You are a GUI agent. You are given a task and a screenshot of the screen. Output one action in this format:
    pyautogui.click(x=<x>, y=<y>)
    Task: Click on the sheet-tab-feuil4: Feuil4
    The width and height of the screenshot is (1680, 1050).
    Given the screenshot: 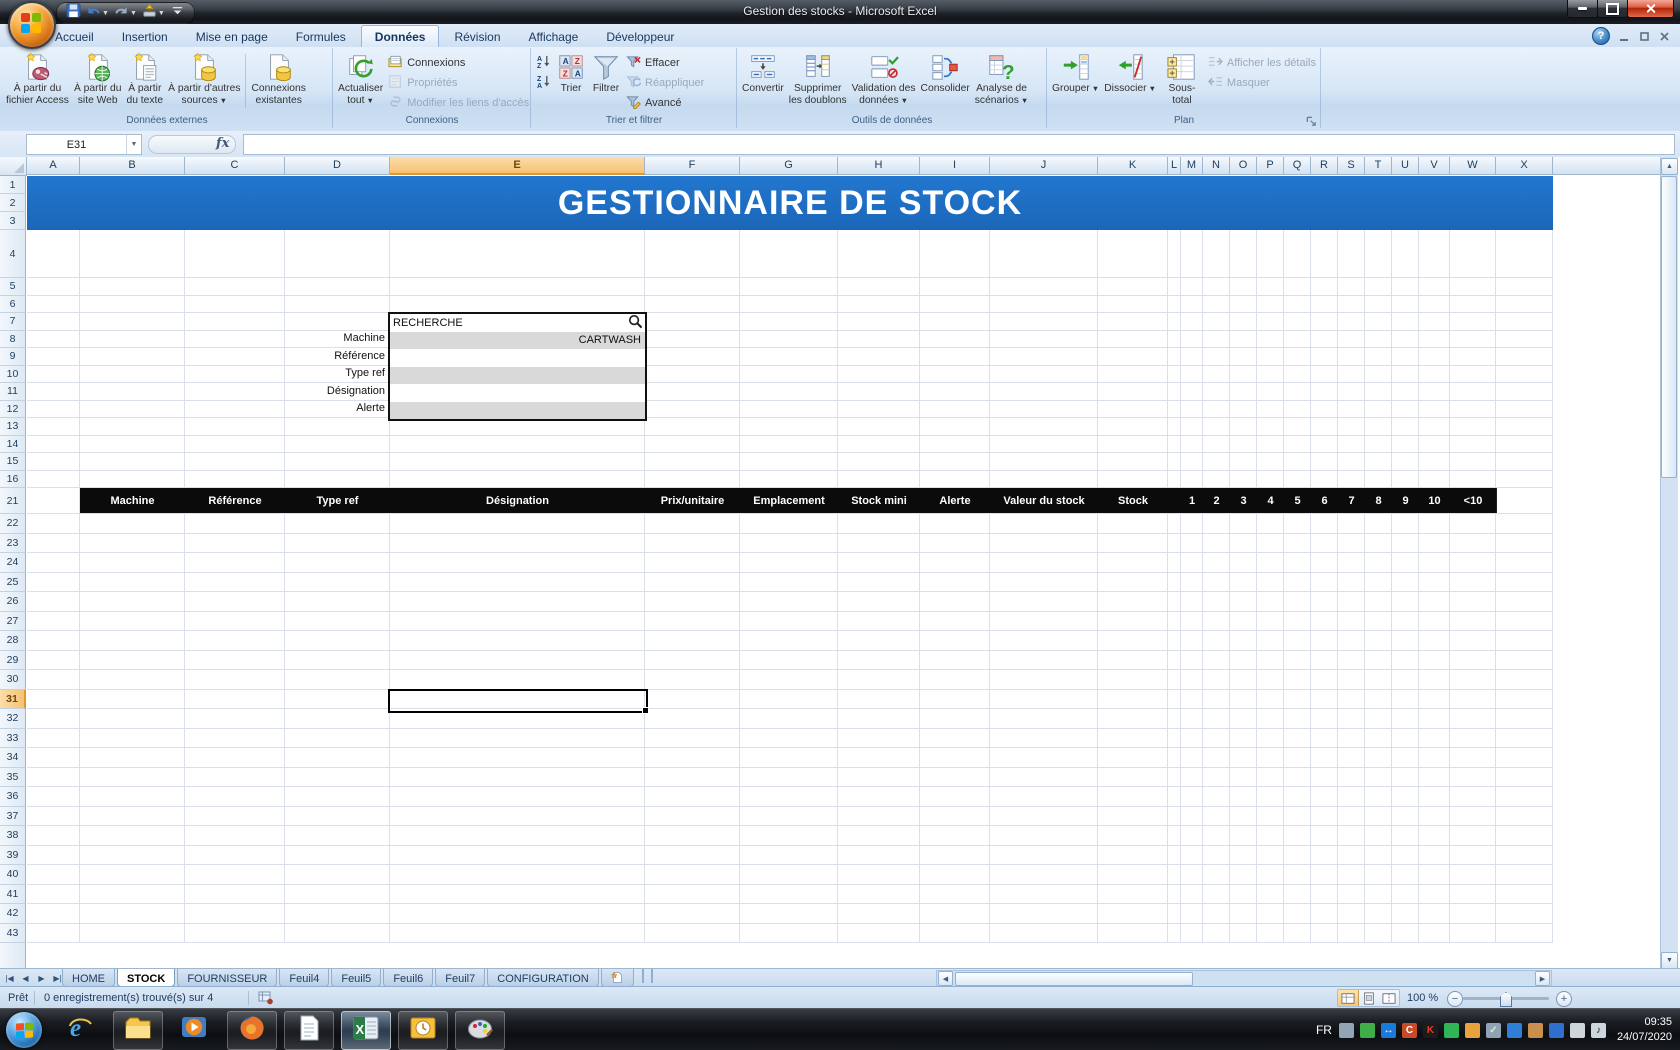 What is the action you would take?
    pyautogui.click(x=304, y=978)
    